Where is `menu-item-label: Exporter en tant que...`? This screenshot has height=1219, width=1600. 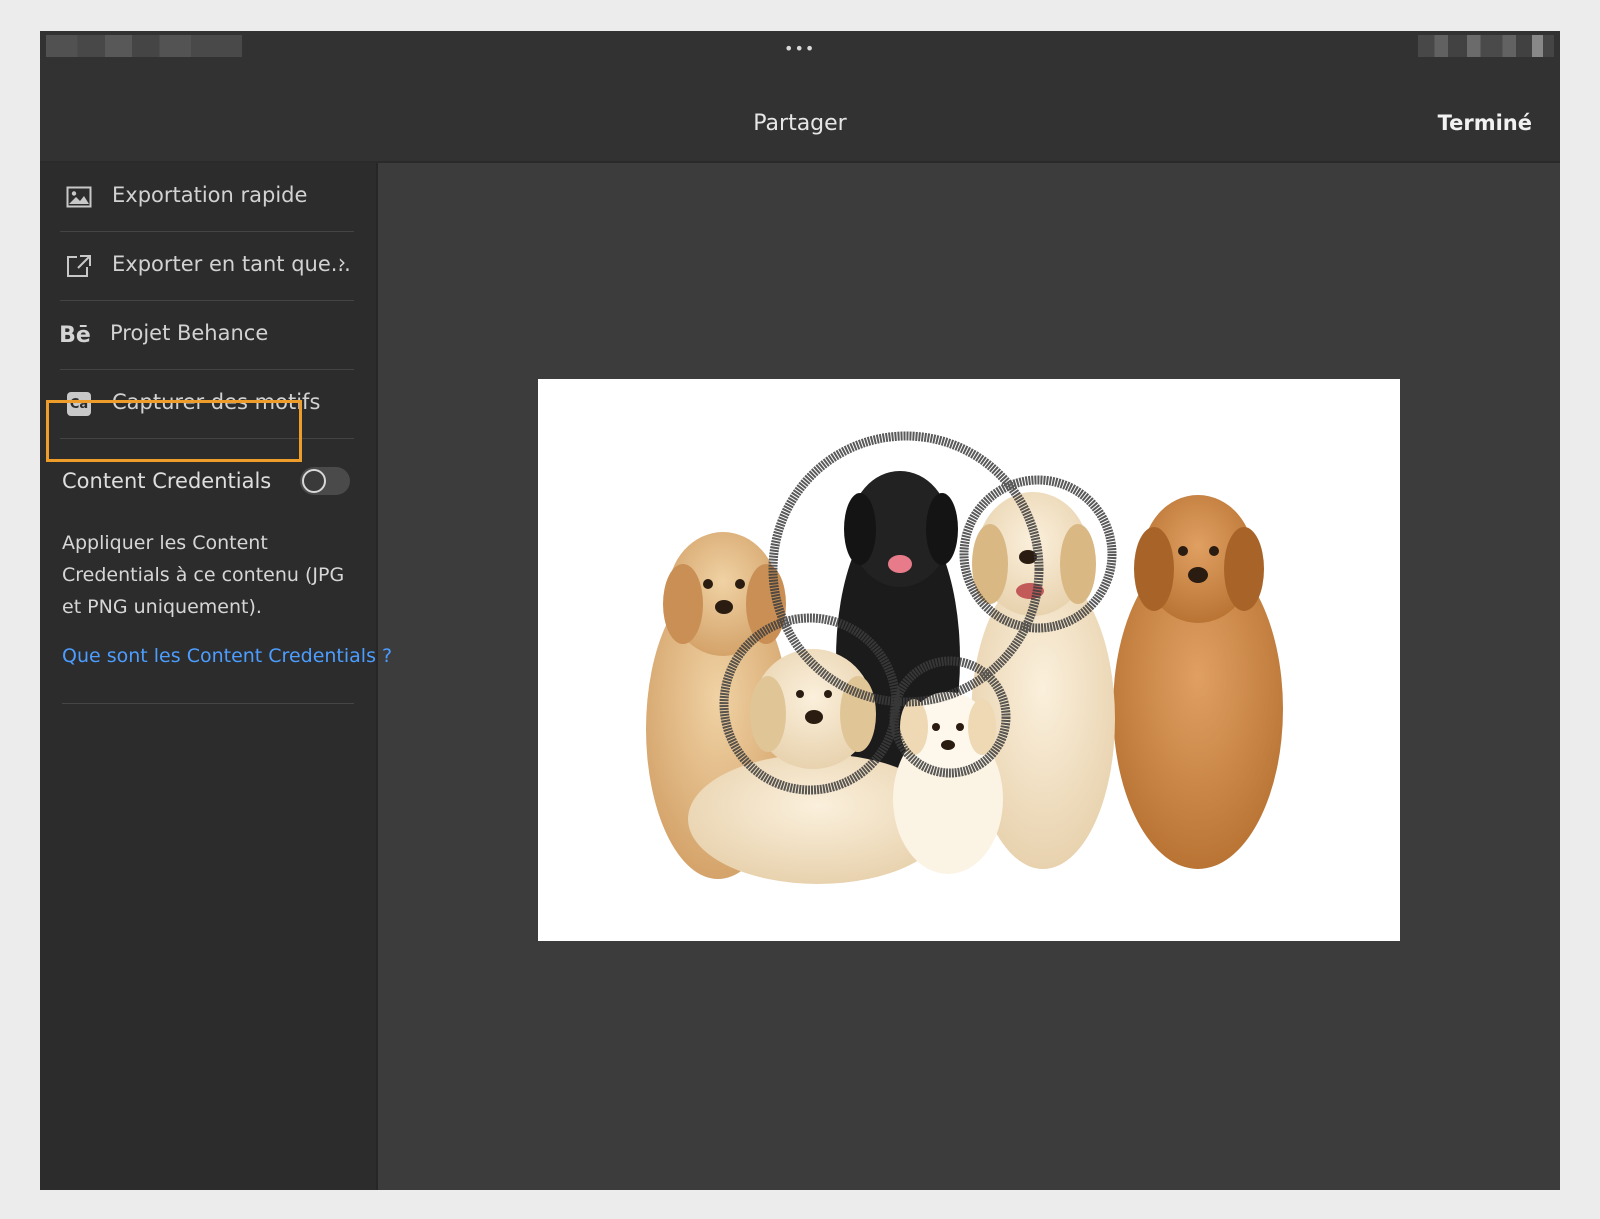 menu-item-label: Exporter en tant que... is located at coordinates (231, 264).